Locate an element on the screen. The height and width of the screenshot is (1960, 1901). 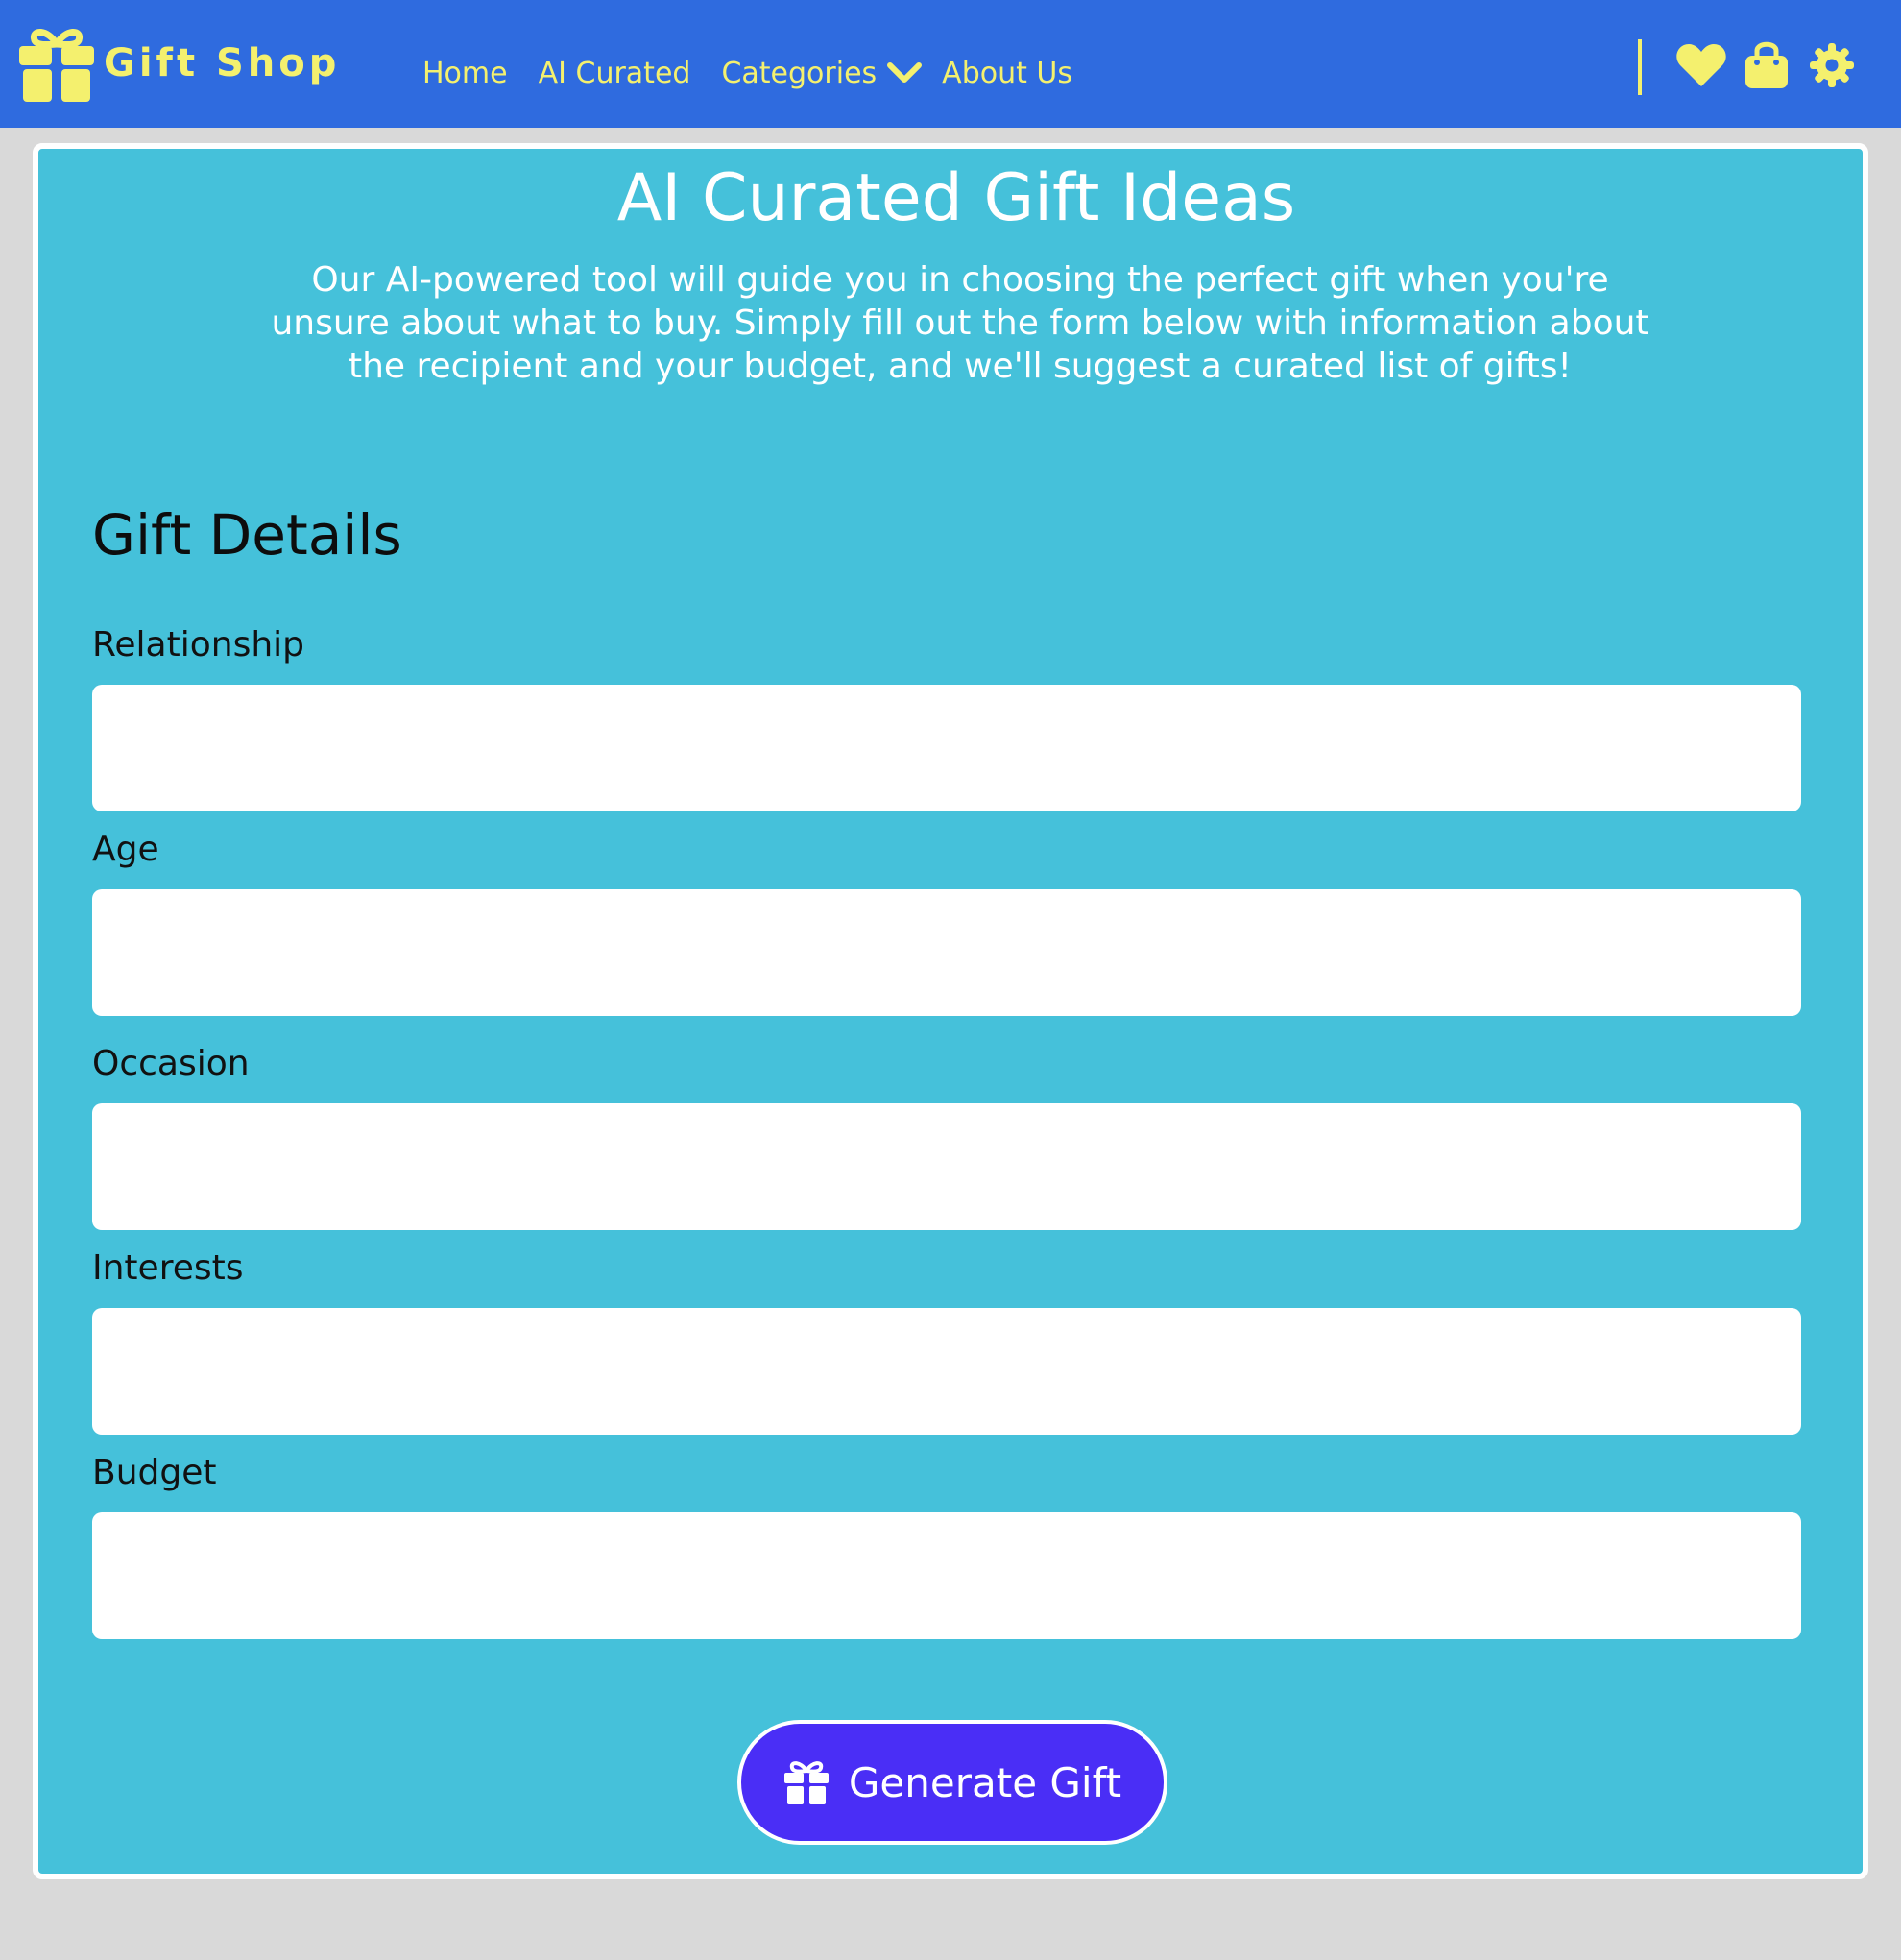
page-title: AI Curated Gift Ideas is located at coordinates (956, 198).